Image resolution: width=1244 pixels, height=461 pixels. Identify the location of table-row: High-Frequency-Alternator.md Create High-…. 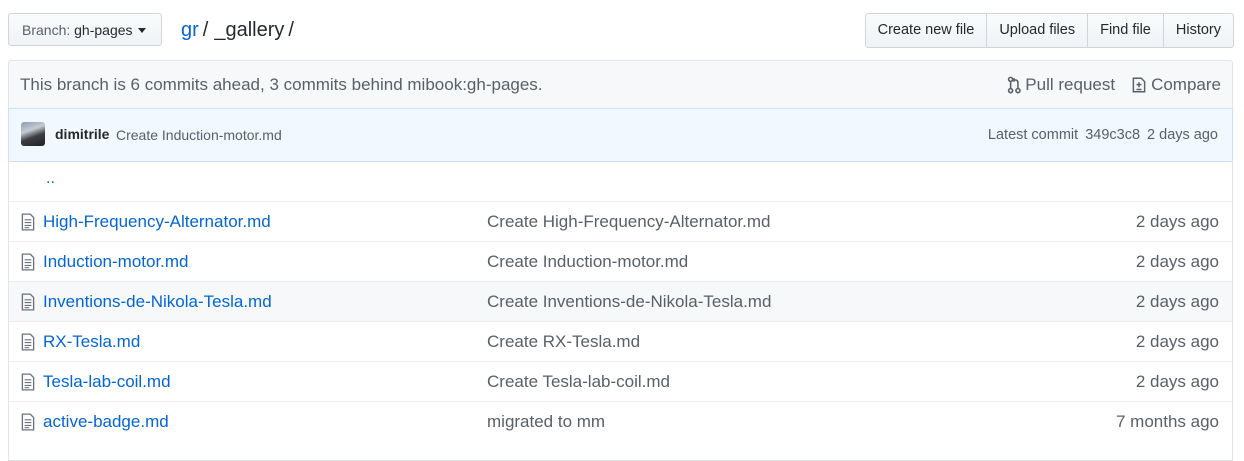
(620, 221).